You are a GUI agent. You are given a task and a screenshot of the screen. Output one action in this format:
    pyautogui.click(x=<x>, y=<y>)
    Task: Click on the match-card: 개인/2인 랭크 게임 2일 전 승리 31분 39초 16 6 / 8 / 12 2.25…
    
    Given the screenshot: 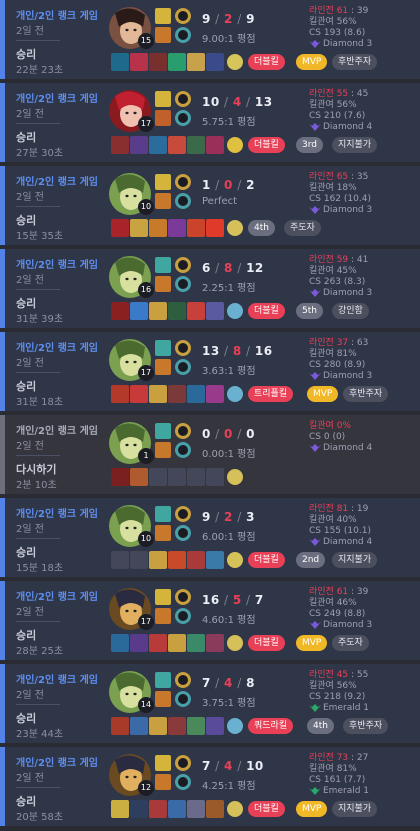 What is the action you would take?
    pyautogui.click(x=210, y=288)
    